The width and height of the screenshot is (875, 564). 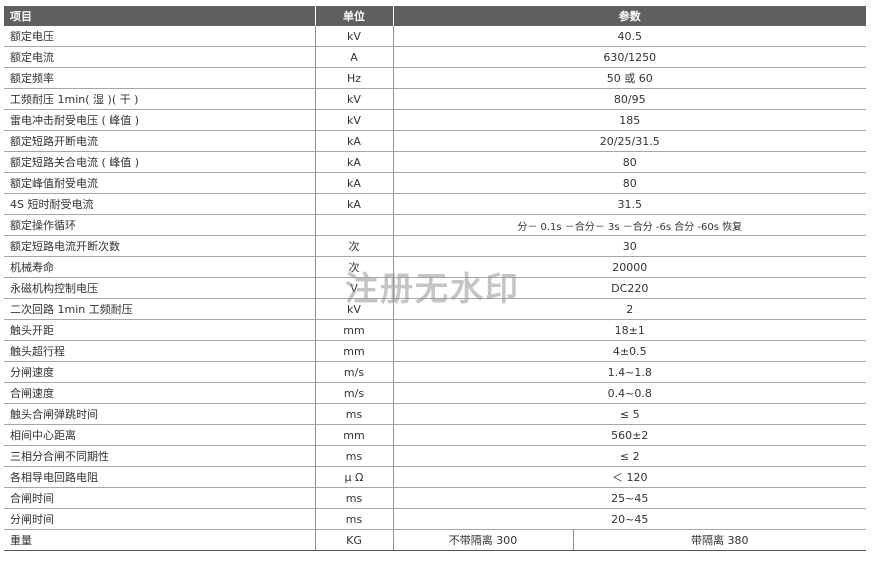 What do you see at coordinates (719, 540) in the screenshot?
I see `row-value-with-isolation: 带隔离 380` at bounding box center [719, 540].